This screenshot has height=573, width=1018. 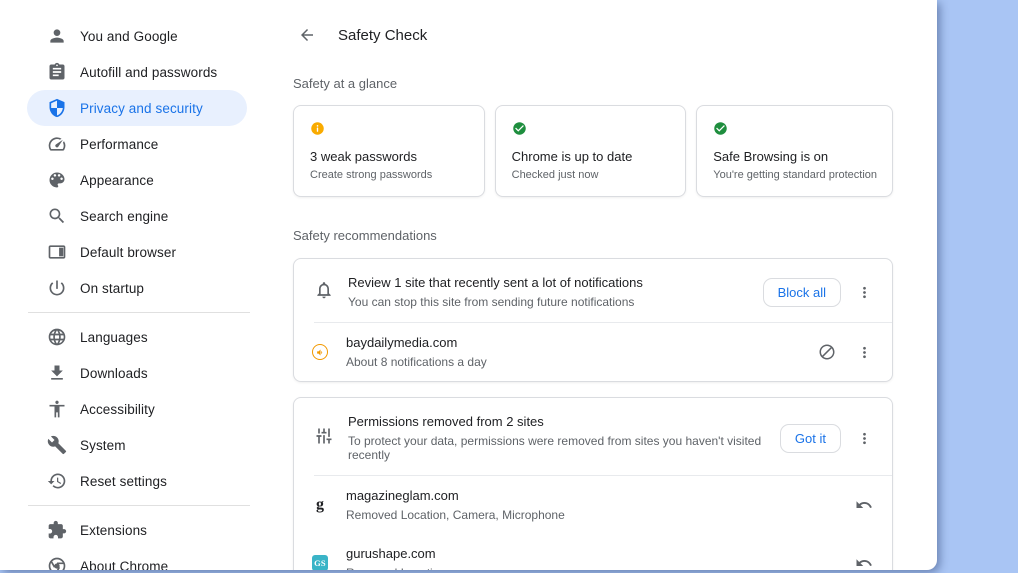 What do you see at coordinates (57, 530) in the screenshot?
I see `puzzle-icon` at bounding box center [57, 530].